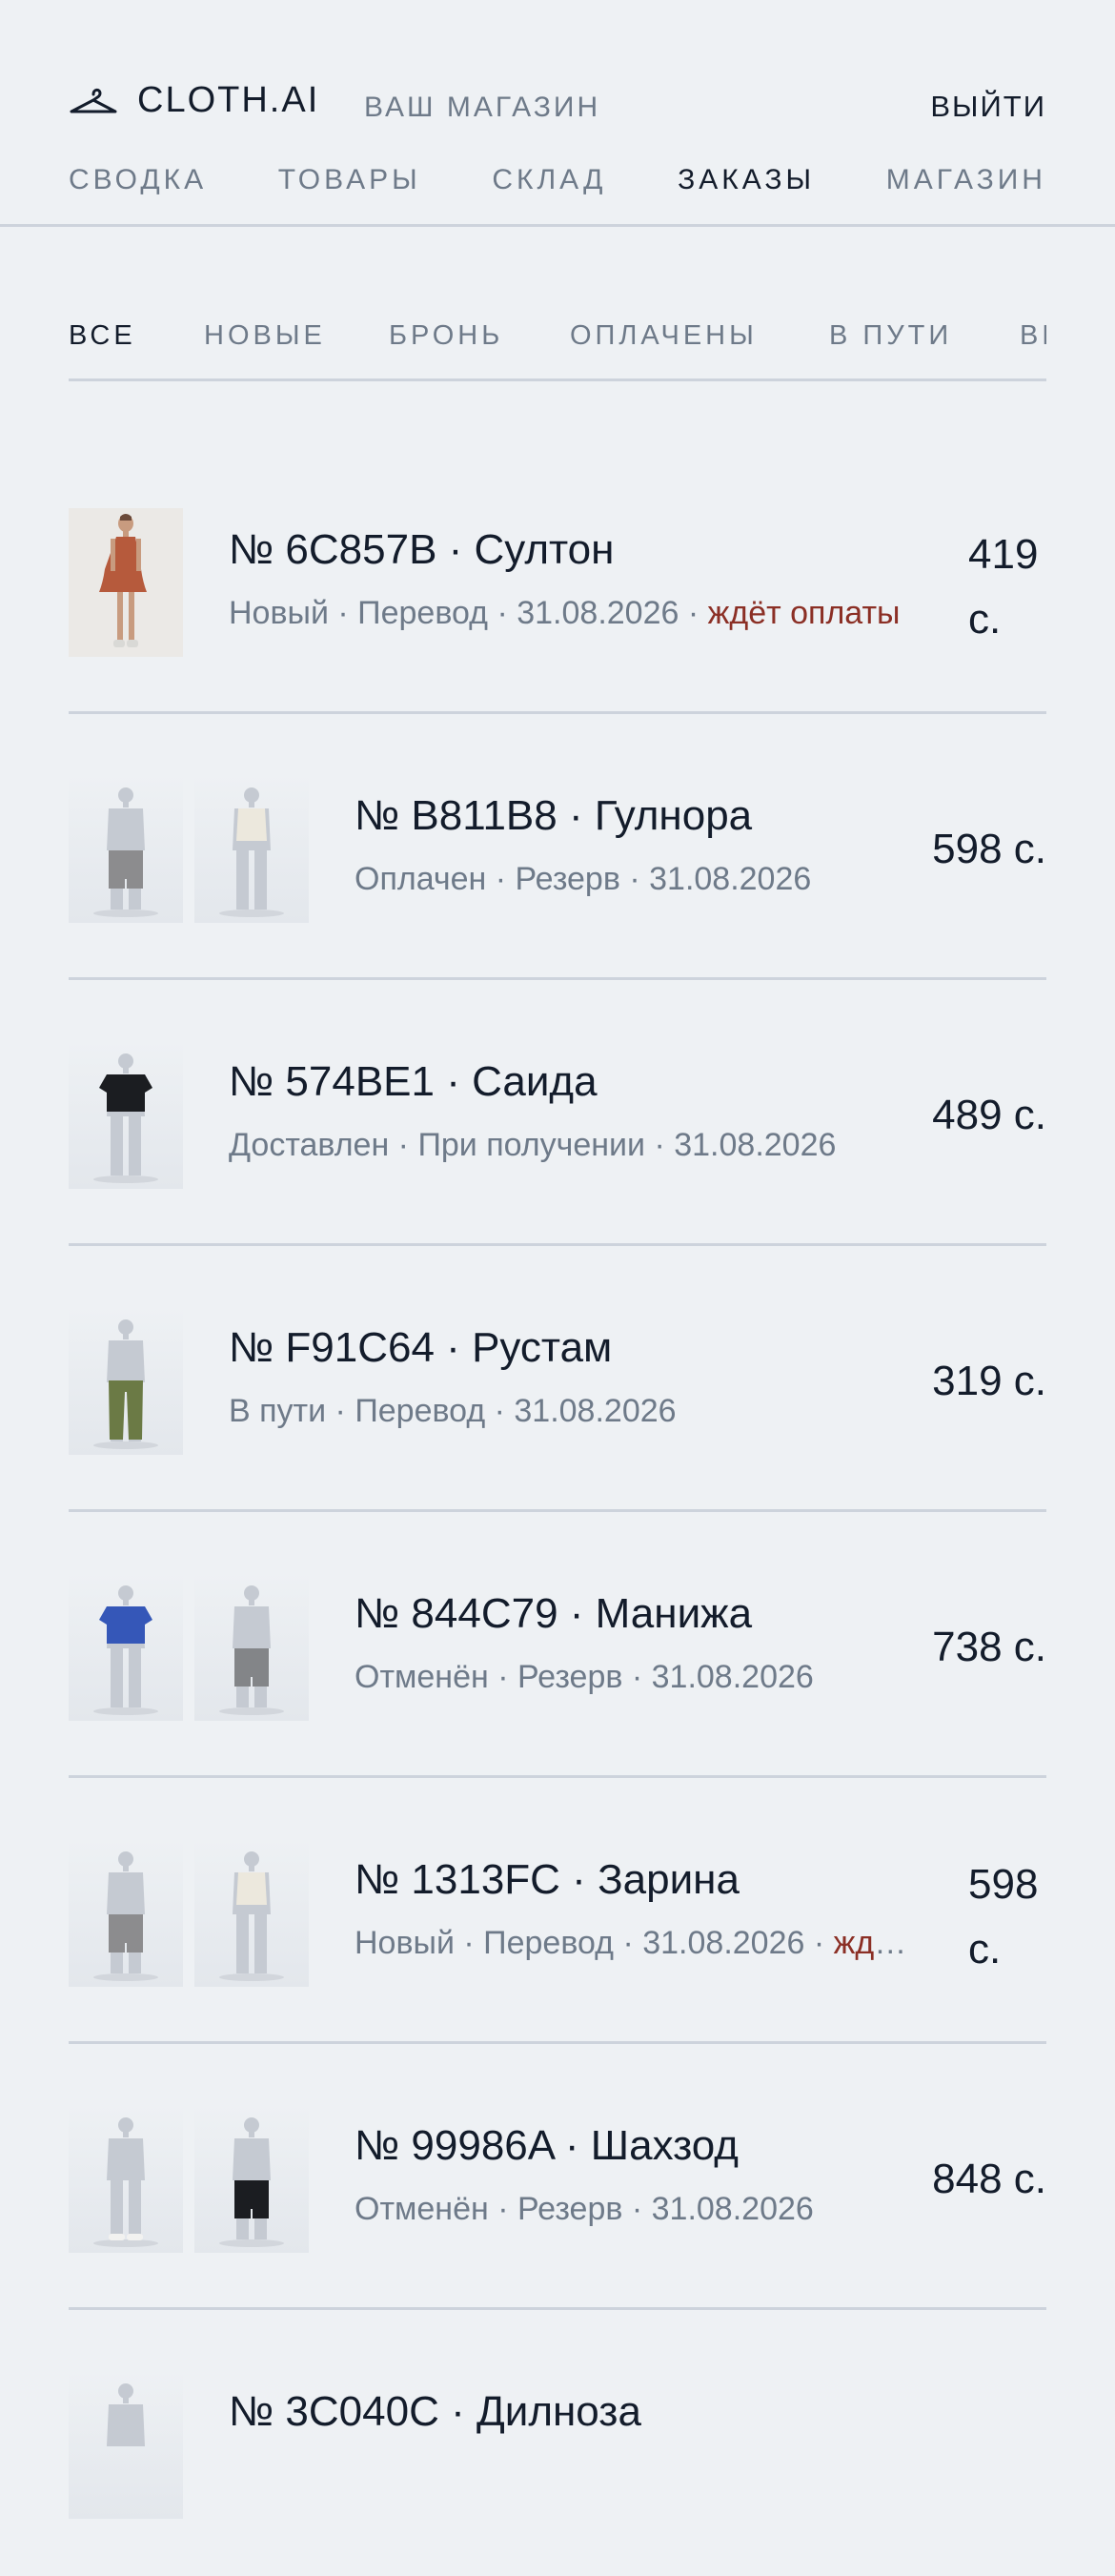 Image resolution: width=1115 pixels, height=2576 pixels. What do you see at coordinates (349, 180) in the screenshot?
I see `nav-products: ТОВАРЫ` at bounding box center [349, 180].